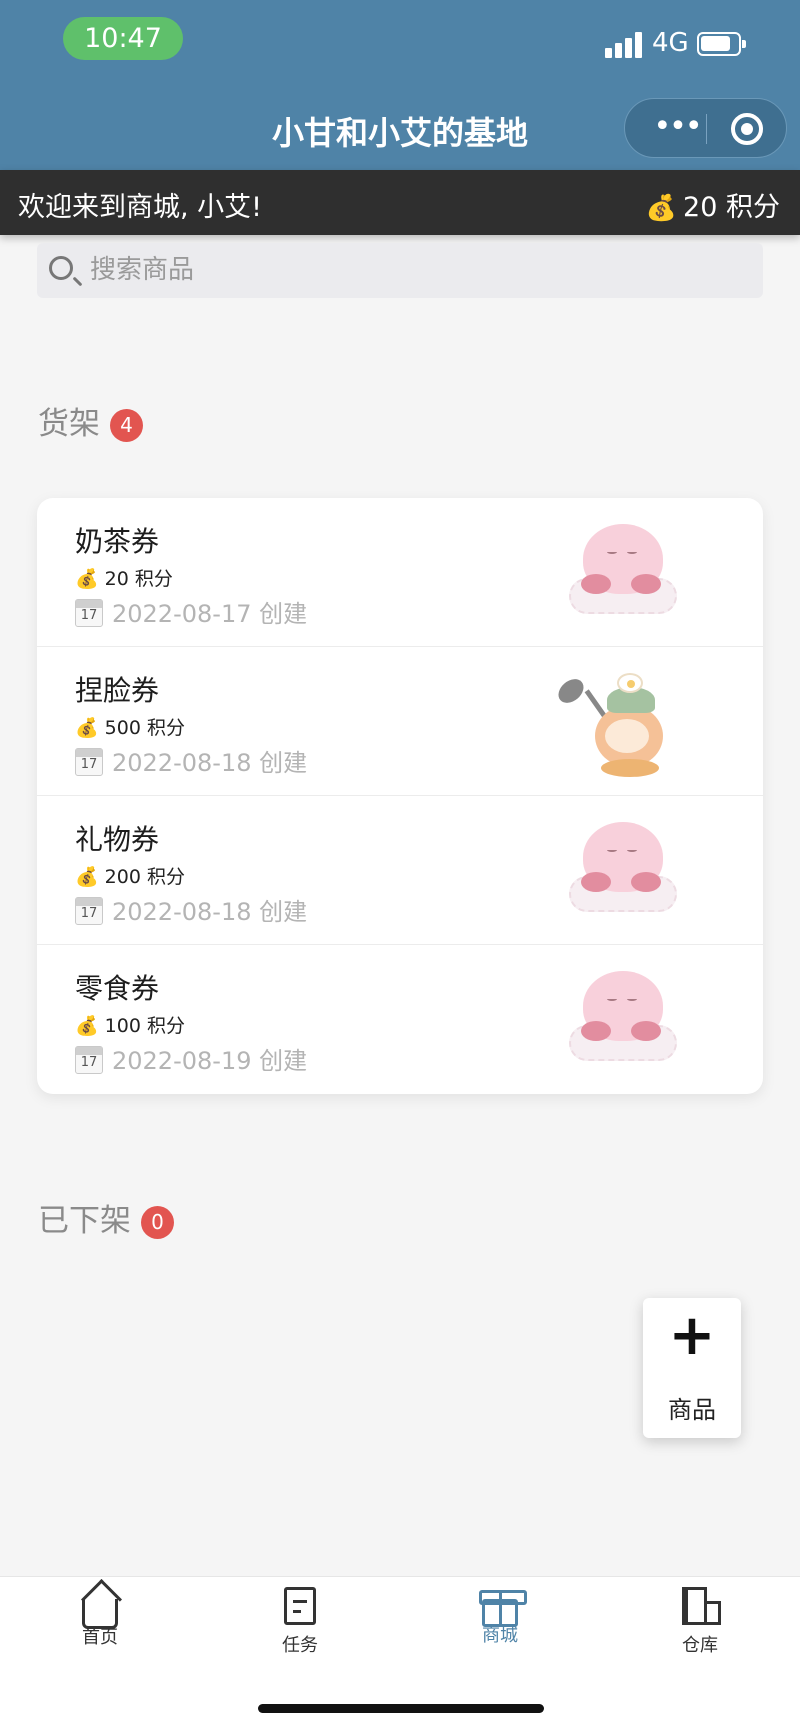 The image size is (800, 1731). I want to click on capsule-divider, so click(706, 129).